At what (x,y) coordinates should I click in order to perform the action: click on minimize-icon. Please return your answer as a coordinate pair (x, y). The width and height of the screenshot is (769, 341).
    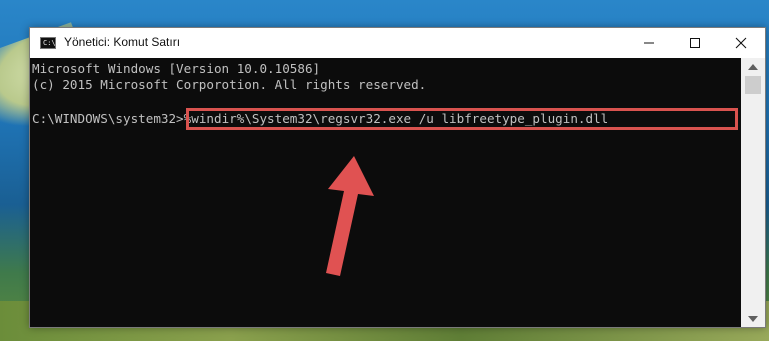
    Looking at the image, I should click on (649, 43).